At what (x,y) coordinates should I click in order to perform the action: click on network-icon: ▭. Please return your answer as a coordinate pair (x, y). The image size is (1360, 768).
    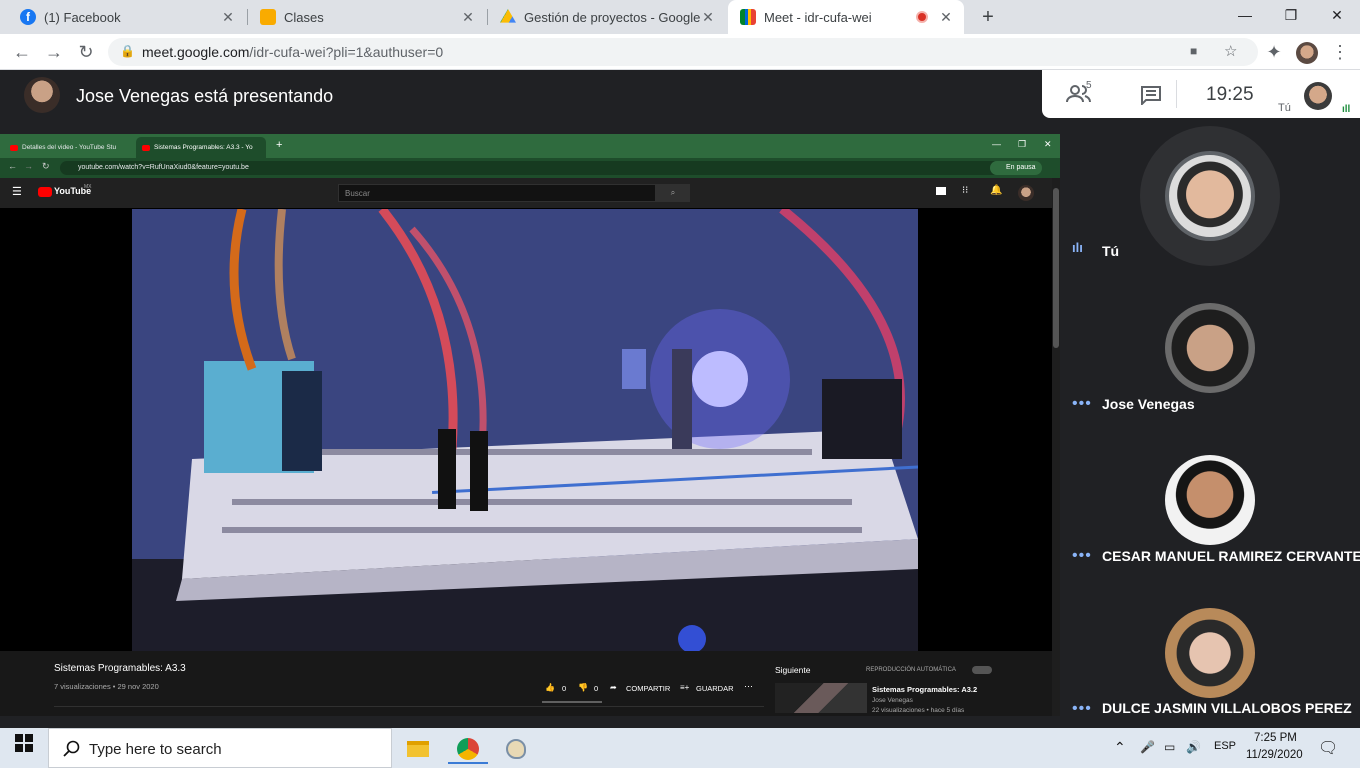
    Looking at the image, I should click on (1169, 747).